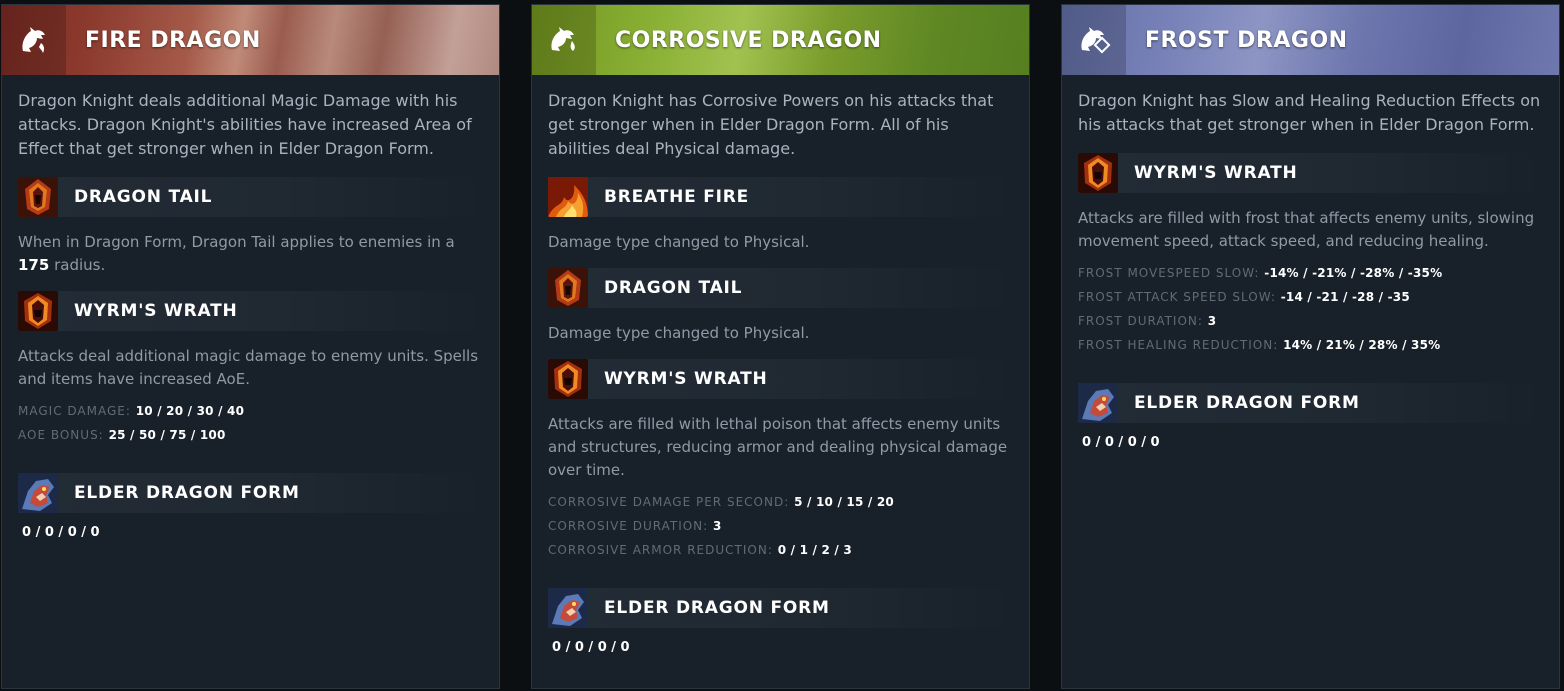 The image size is (1564, 691). What do you see at coordinates (131, 411) in the screenshot?
I see `stat-line: MAGIC DAMAGE: 10 / 20 / 30 / 40` at bounding box center [131, 411].